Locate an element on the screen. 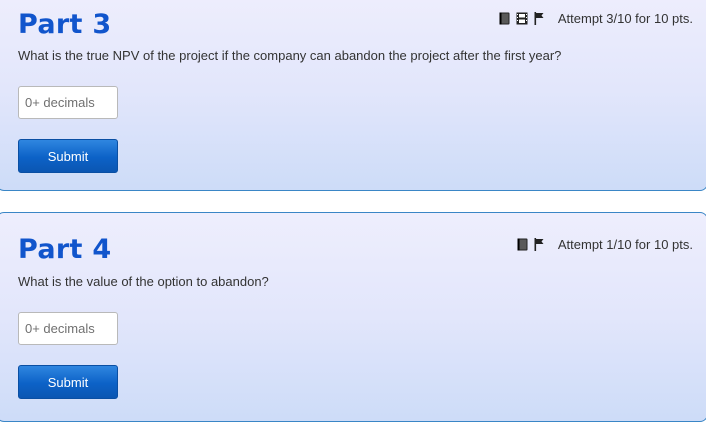  film-icon is located at coordinates (522, 18).